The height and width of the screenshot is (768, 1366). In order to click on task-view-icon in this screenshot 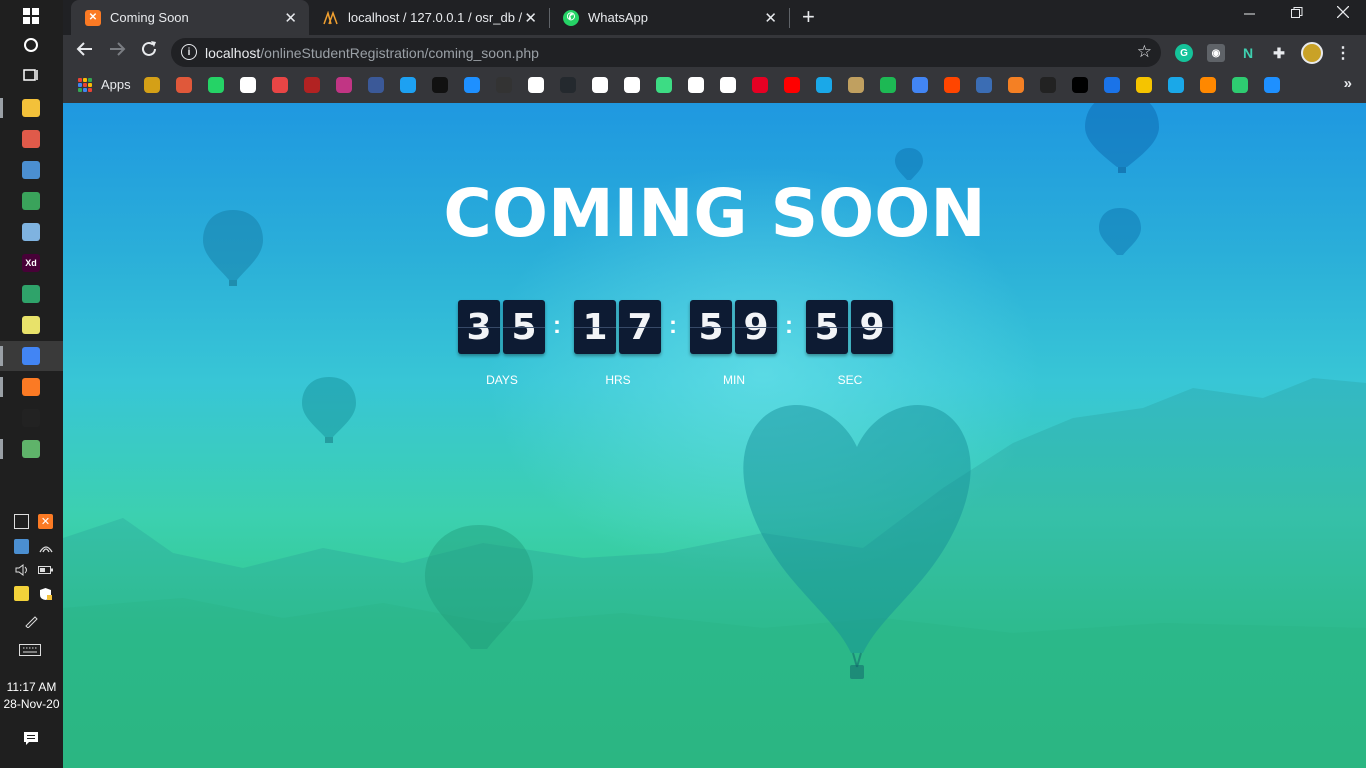, I will do `click(31, 75)`.